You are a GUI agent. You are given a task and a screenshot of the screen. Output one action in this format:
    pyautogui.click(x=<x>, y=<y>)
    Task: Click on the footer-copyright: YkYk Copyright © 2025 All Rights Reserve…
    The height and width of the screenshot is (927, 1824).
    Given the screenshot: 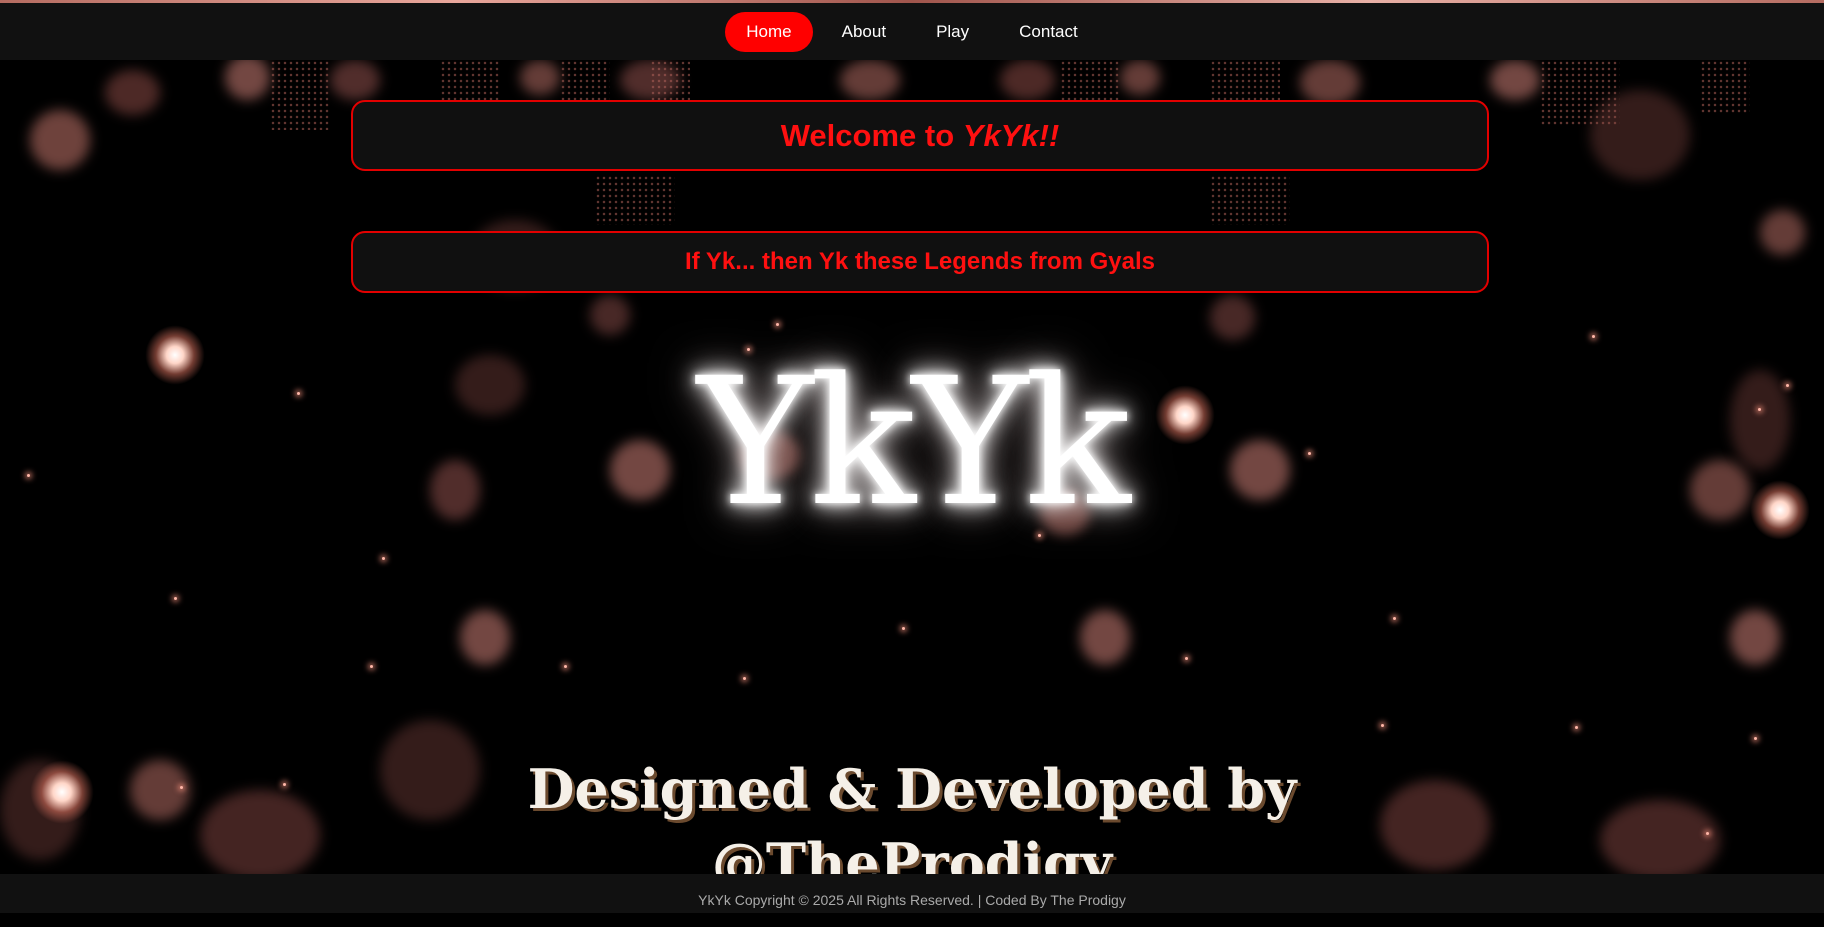 What is the action you would take?
    pyautogui.click(x=912, y=900)
    